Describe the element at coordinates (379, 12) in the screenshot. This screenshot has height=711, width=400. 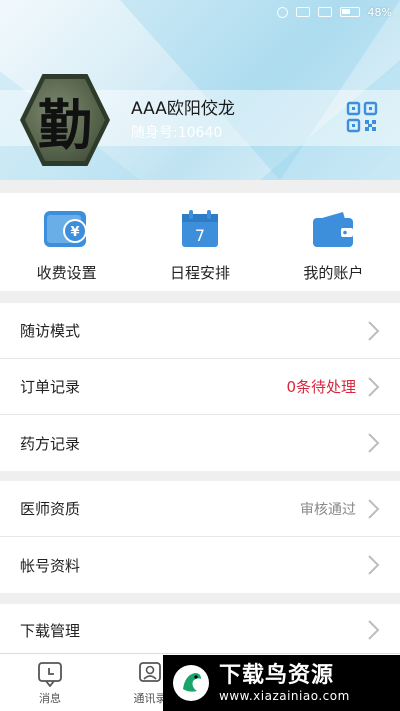
I see `battery-level: 48%` at that location.